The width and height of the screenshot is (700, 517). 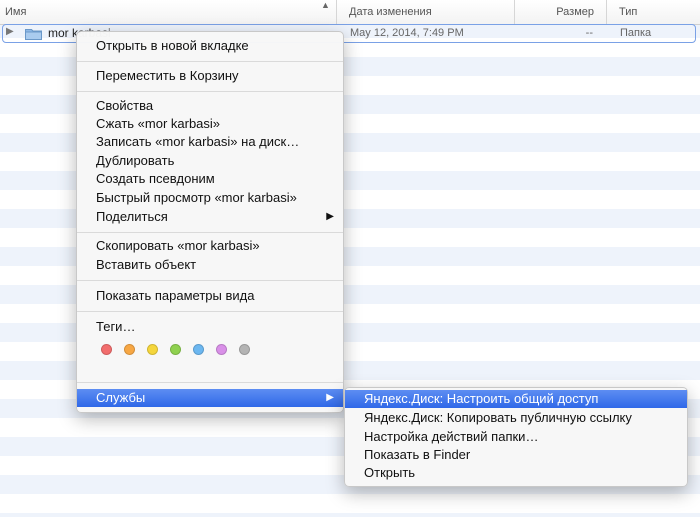 I want to click on tag-gray-dot, so click(x=244, y=349).